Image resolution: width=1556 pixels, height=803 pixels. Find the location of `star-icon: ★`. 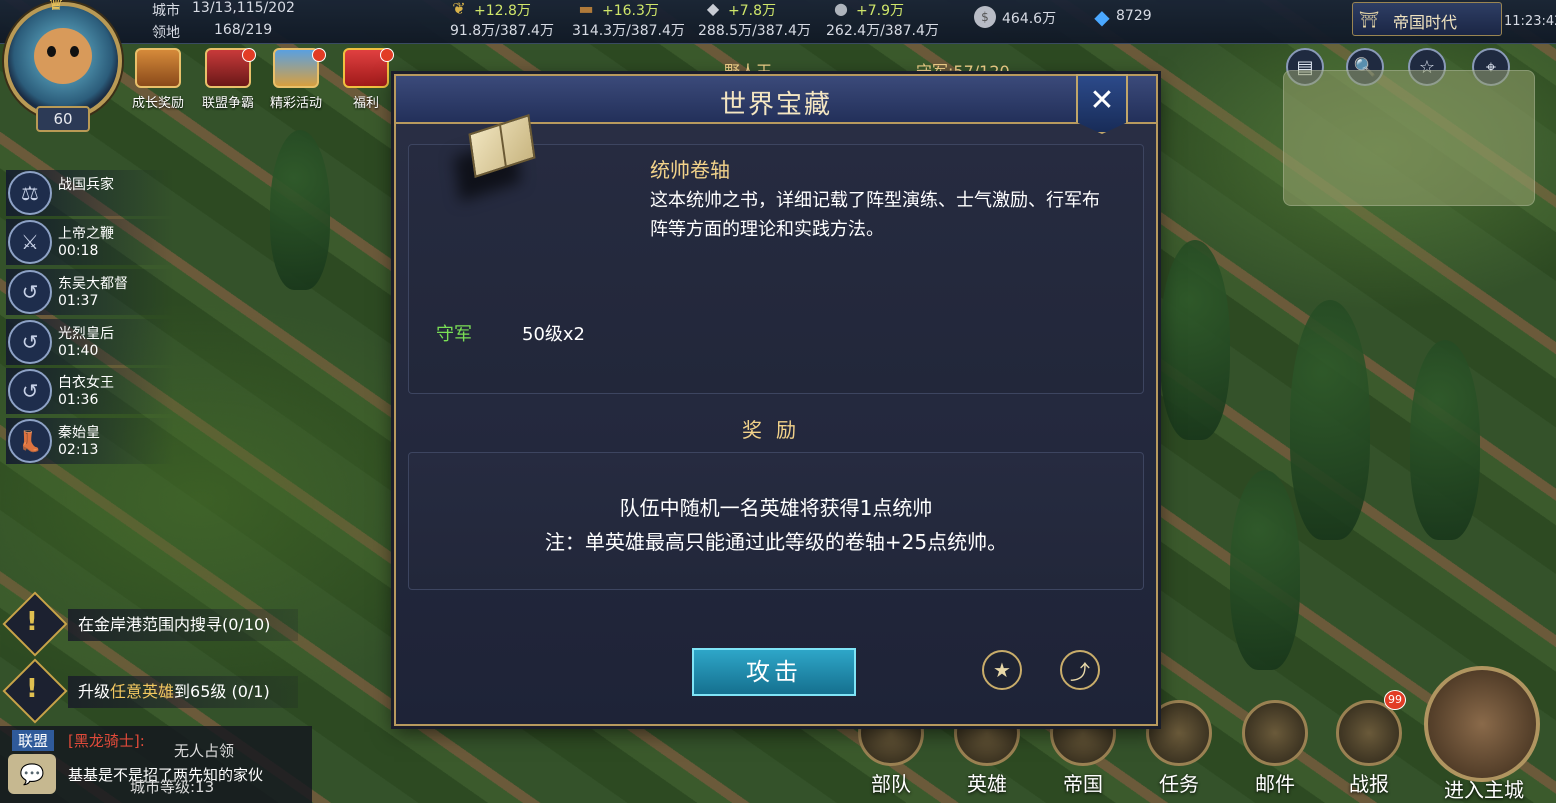

star-icon: ★ is located at coordinates (1002, 670).